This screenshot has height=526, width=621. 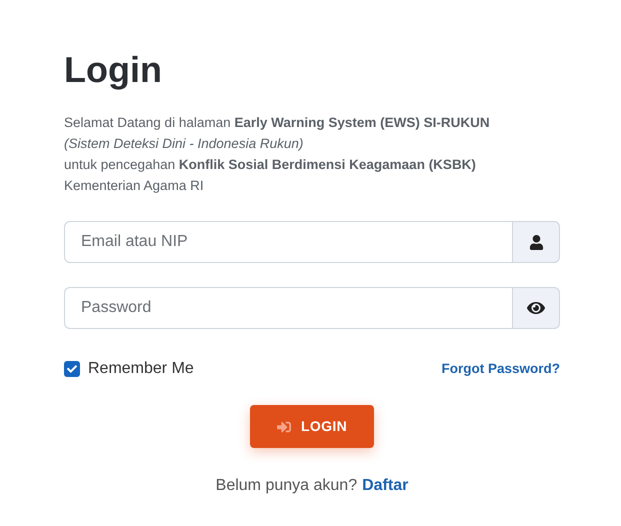 I want to click on remember-checkbox, so click(x=72, y=369).